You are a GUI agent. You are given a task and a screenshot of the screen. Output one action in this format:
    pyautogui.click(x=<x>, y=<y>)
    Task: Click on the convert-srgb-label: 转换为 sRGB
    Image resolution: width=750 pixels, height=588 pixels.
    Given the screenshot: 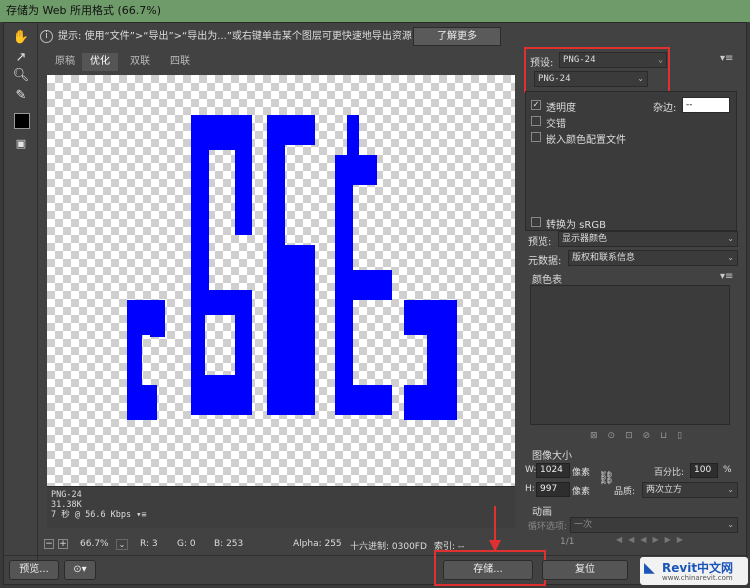 What is the action you would take?
    pyautogui.click(x=576, y=225)
    